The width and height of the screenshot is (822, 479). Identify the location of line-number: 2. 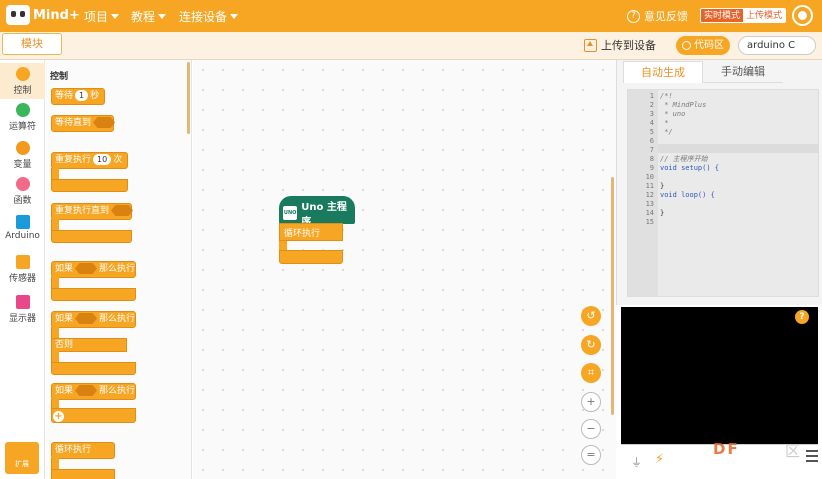
(651, 105).